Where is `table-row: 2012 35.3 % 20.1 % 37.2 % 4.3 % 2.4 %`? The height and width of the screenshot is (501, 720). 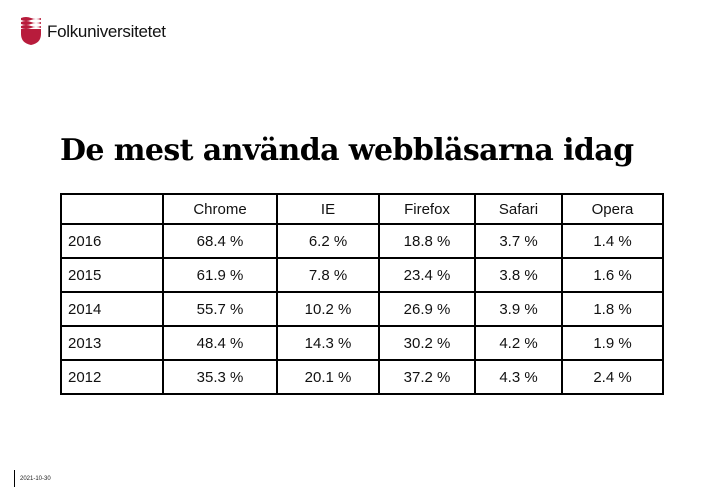
table-row: 2012 35.3 % 20.1 % 37.2 % 4.3 % 2.4 % is located at coordinates (362, 377).